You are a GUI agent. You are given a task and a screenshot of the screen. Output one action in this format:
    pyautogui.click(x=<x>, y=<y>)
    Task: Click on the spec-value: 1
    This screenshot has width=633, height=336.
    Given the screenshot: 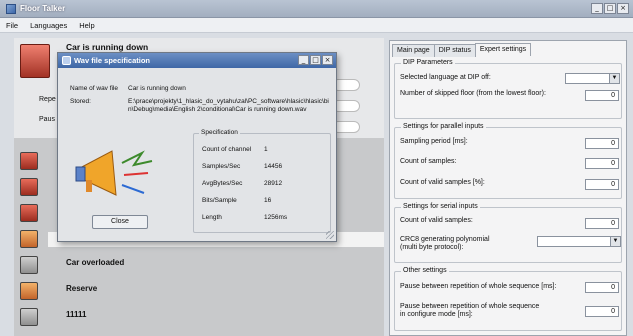 What is the action you would take?
    pyautogui.click(x=266, y=149)
    